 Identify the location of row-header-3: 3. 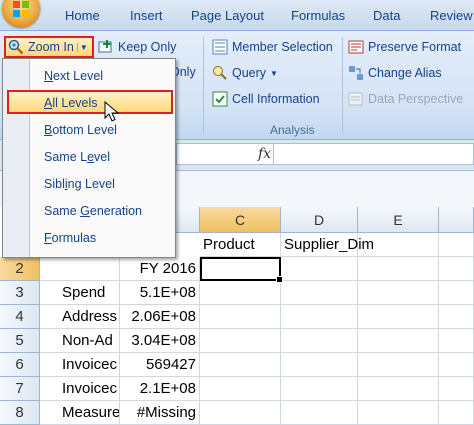
(20, 293).